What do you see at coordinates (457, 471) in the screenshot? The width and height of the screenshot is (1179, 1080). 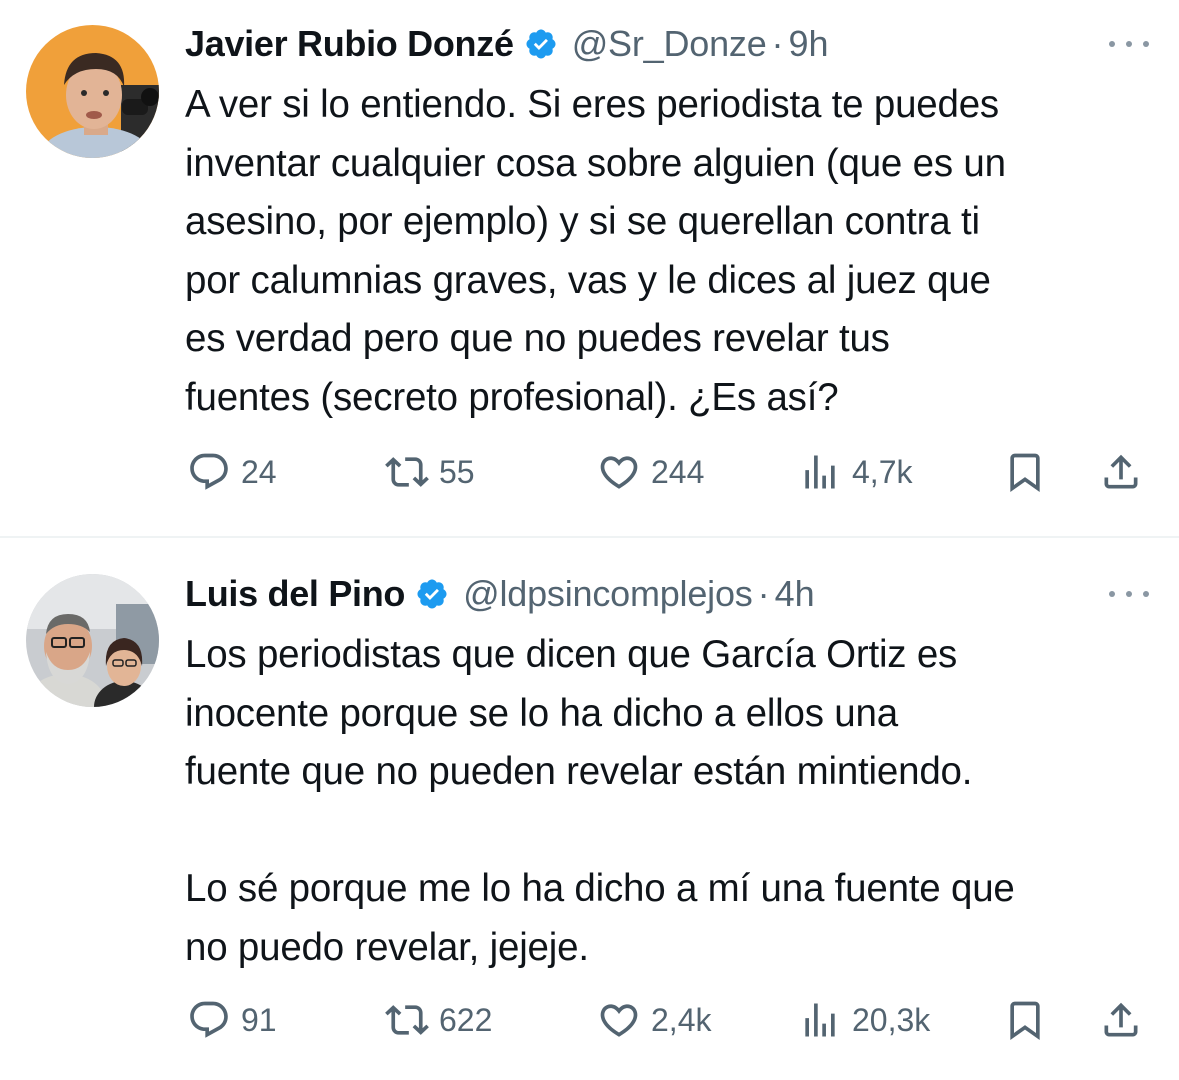 I see `repost-count: 55` at bounding box center [457, 471].